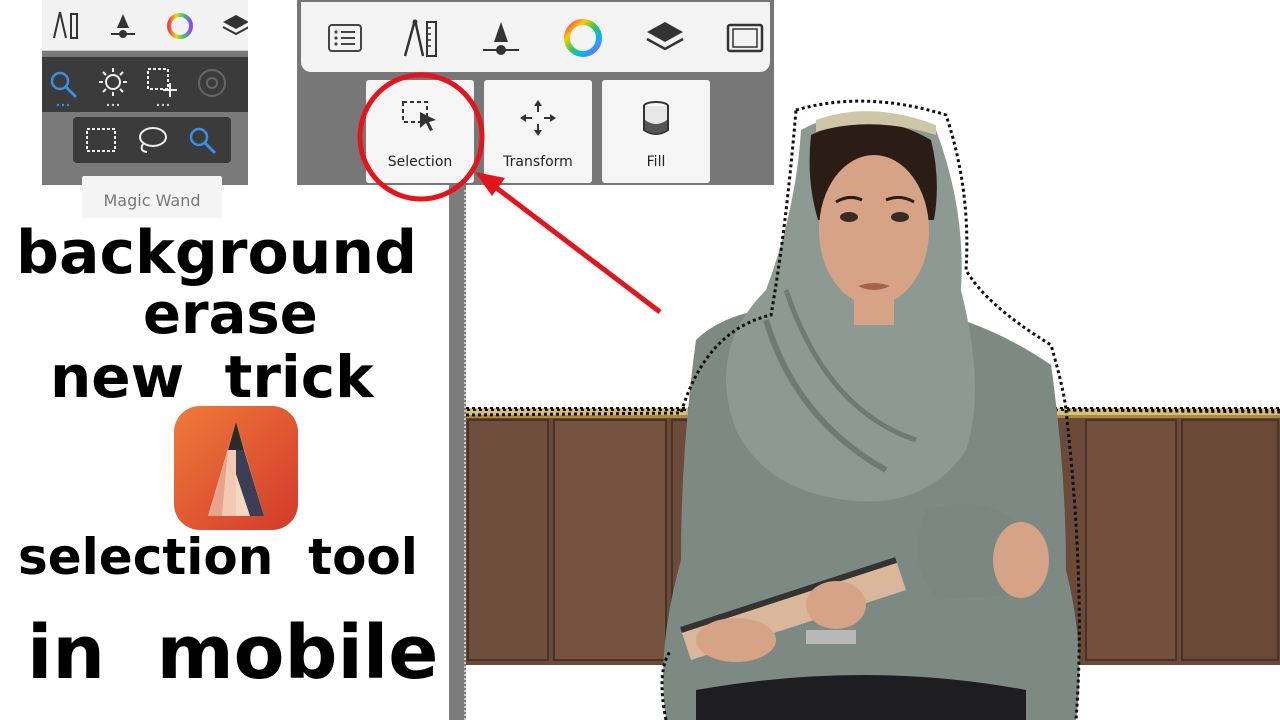  What do you see at coordinates (233, 653) in the screenshot?
I see `headline-line-5: in mobile` at bounding box center [233, 653].